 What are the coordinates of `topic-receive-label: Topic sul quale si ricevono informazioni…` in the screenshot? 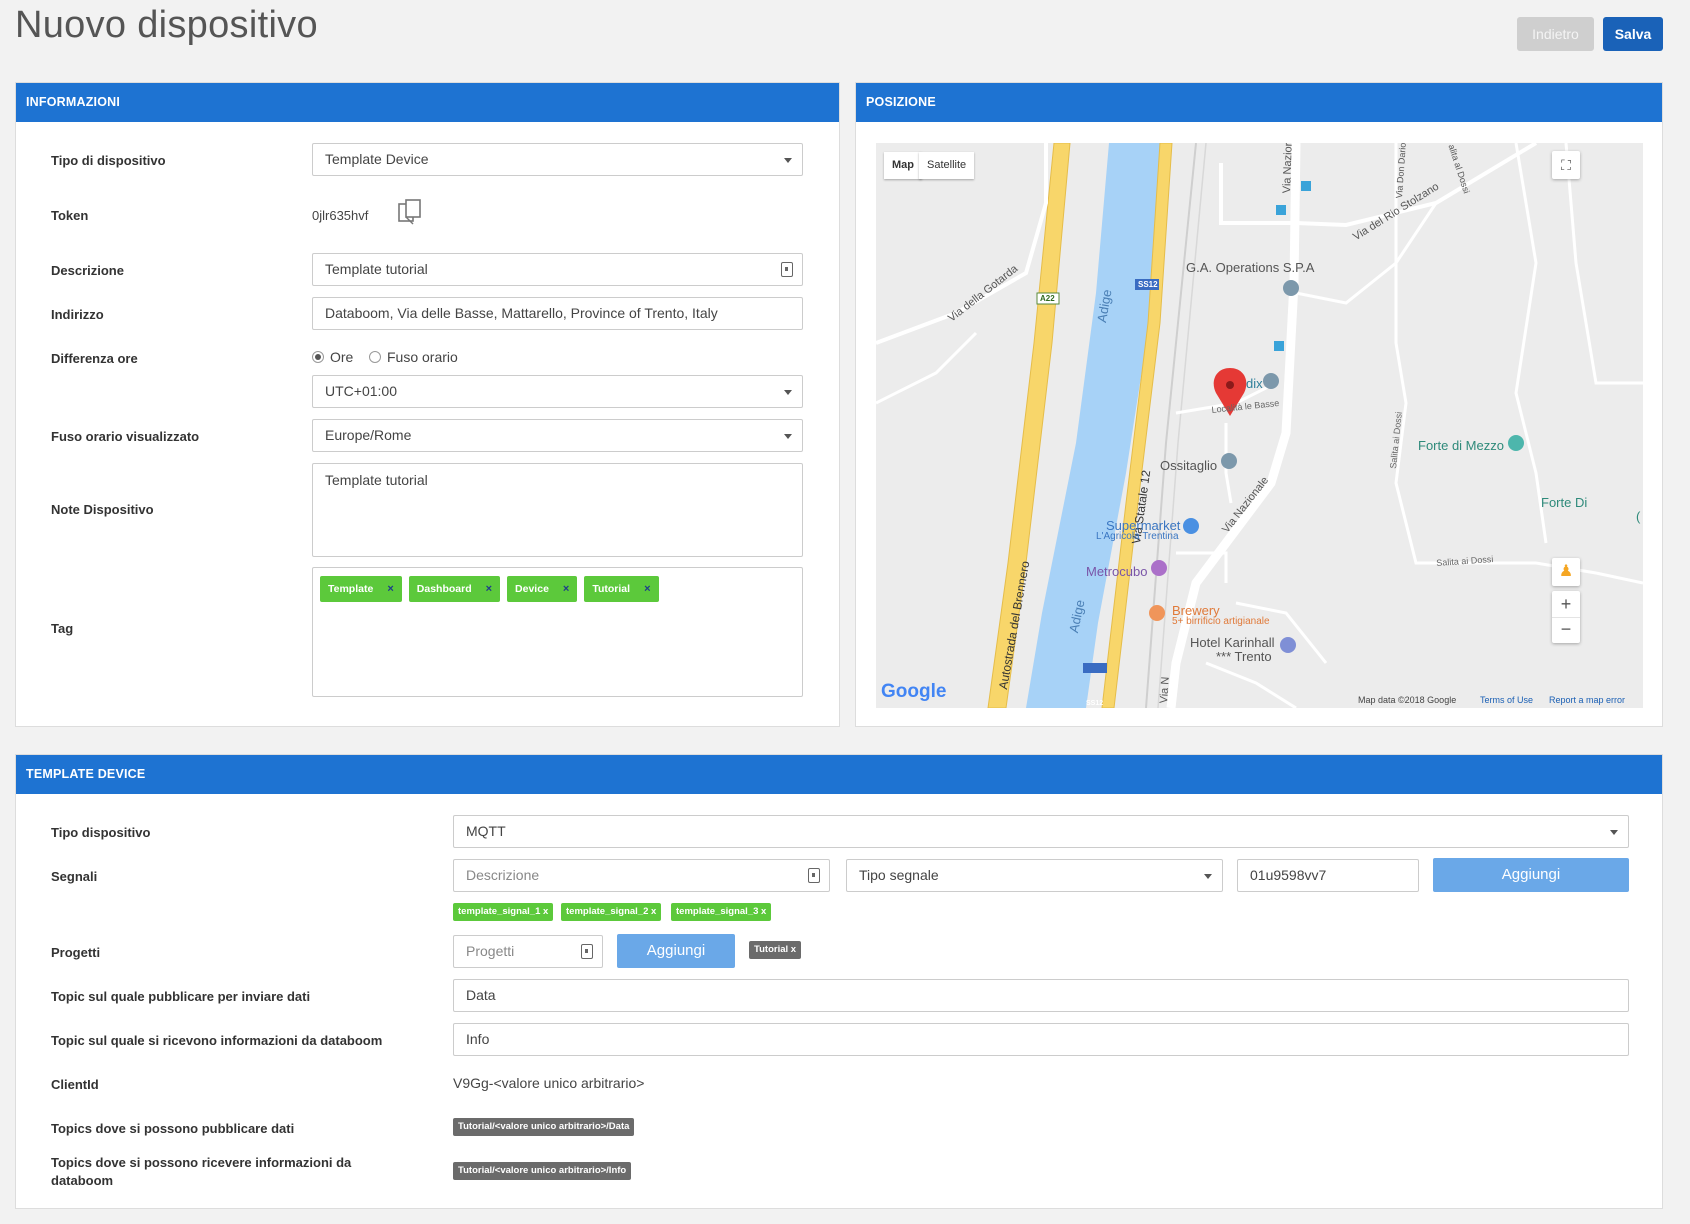 It's located at (217, 1040).